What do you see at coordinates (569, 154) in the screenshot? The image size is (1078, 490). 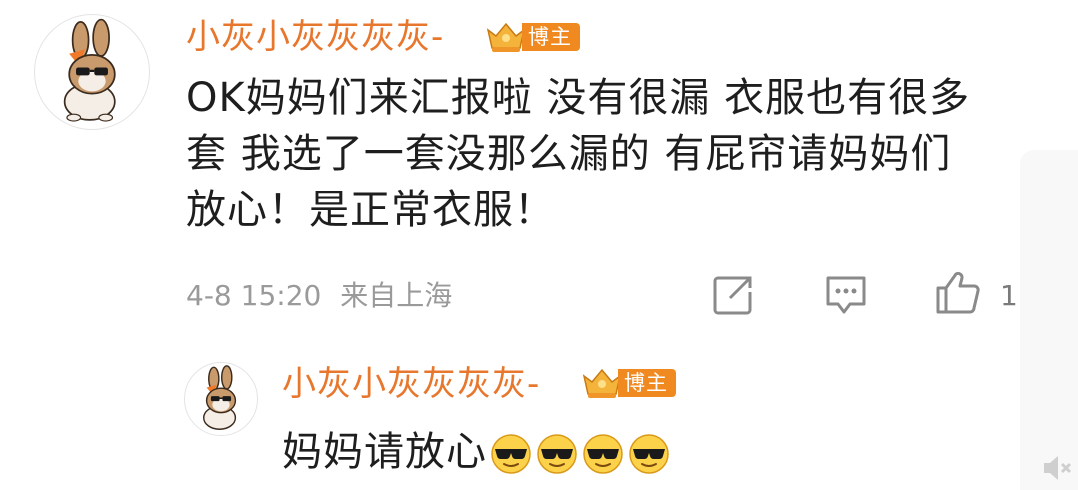 I see `comment-line: 套 我选了一套没那么漏的 有屁帘请妈妈们` at bounding box center [569, 154].